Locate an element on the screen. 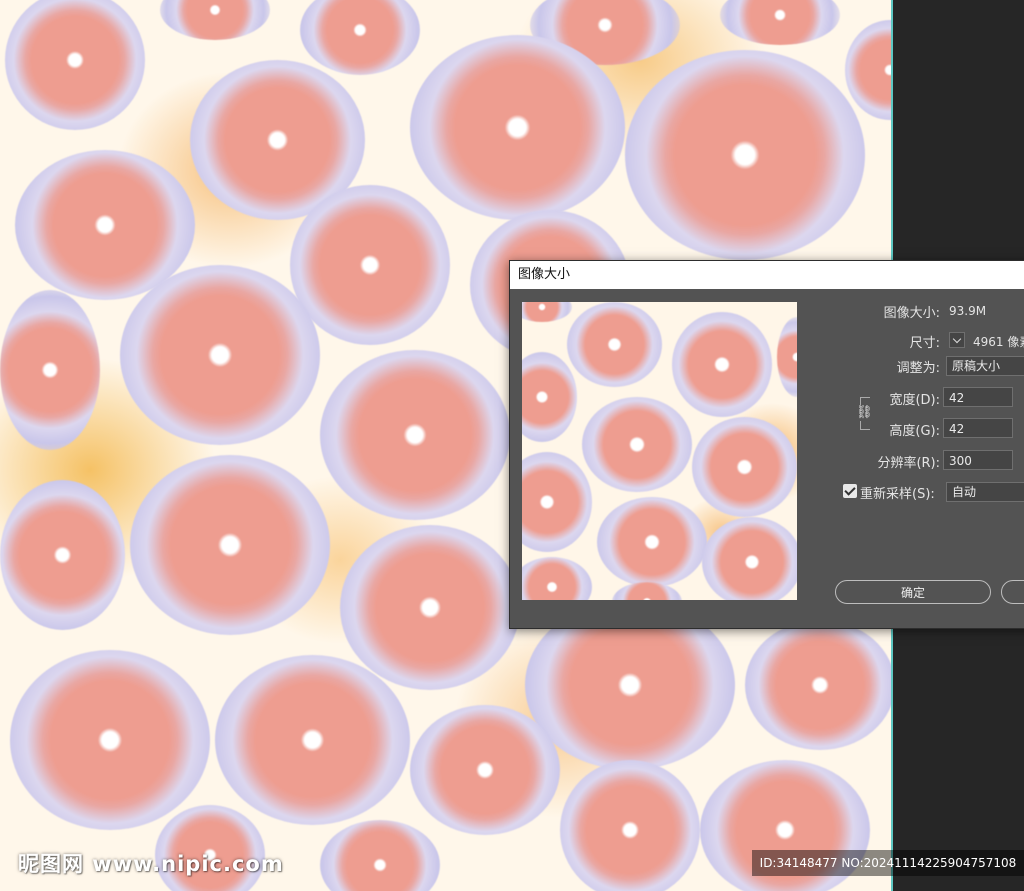 The height and width of the screenshot is (891, 1024). resolution-label: 分辨率(R): is located at coordinates (908, 463).